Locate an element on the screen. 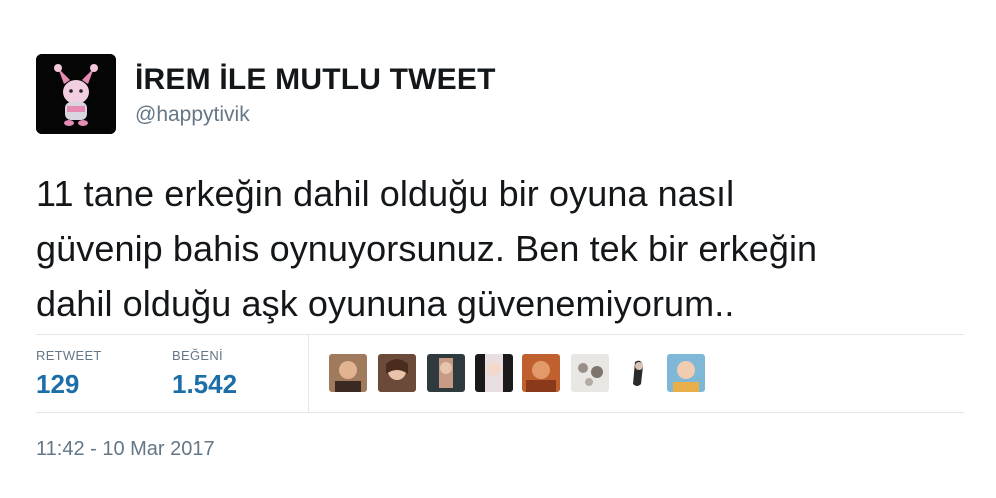  tweet-timestamp: 11:42 - 10 Mar 2017 is located at coordinates (125, 449).